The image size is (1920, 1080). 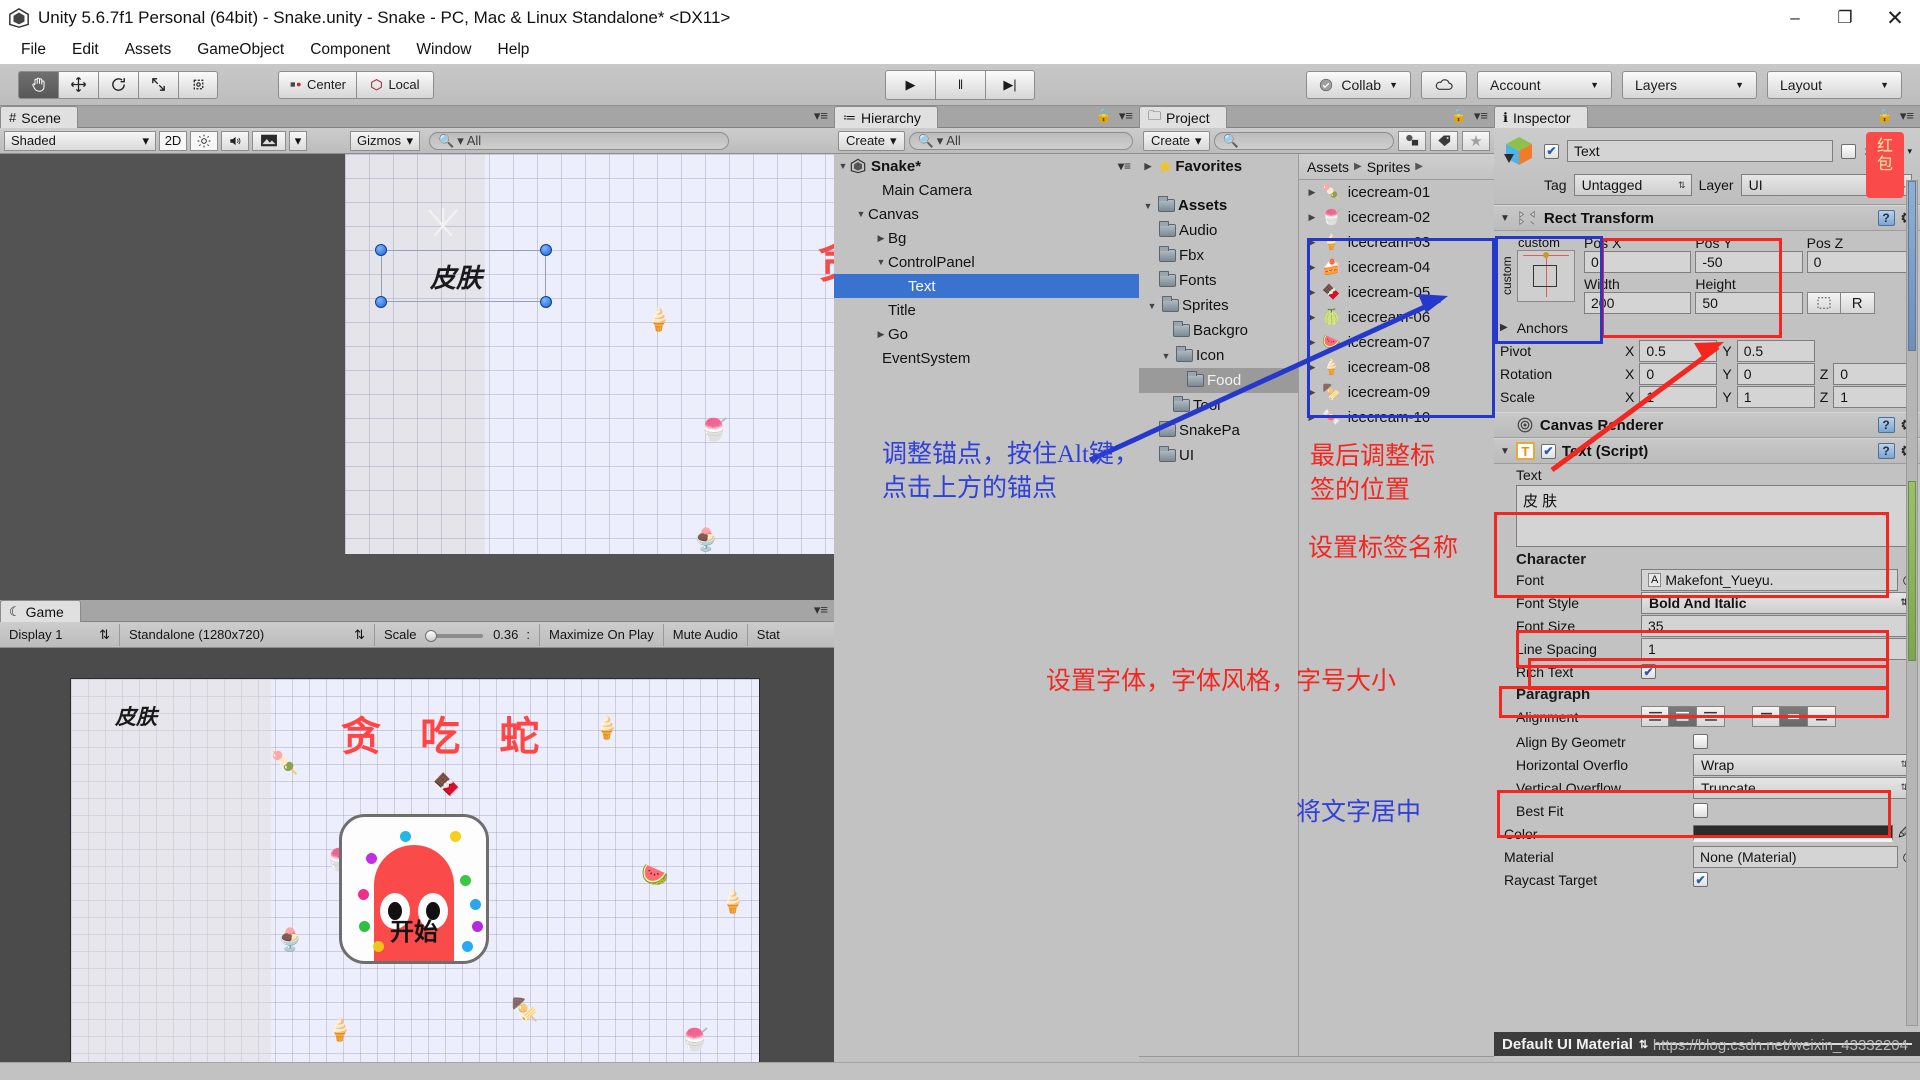 What do you see at coordinates (986, 214) in the screenshot?
I see `hierarchy-item-canvas: ▼ Canvas` at bounding box center [986, 214].